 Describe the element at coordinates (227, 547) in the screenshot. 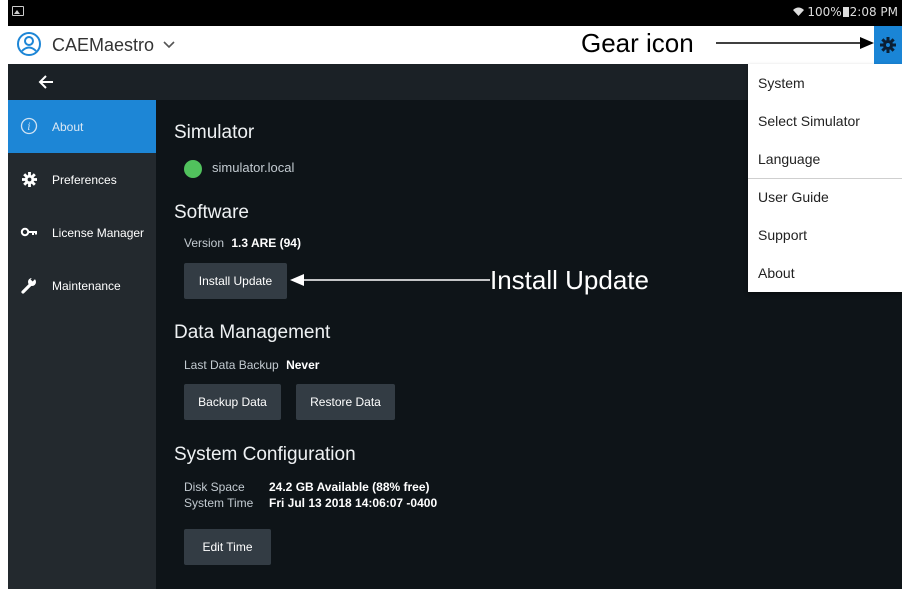

I see `edit-time-button: Edit Time` at that location.